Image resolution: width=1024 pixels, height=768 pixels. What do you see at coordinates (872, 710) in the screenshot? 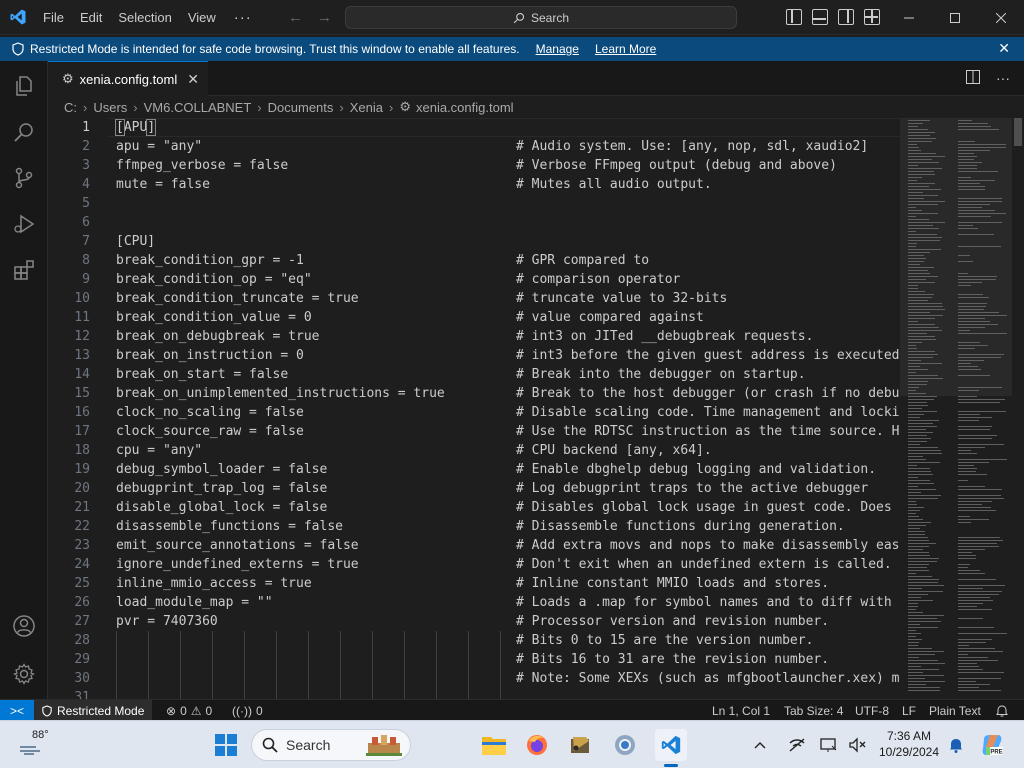
I see `encoding: UTF-8` at bounding box center [872, 710].